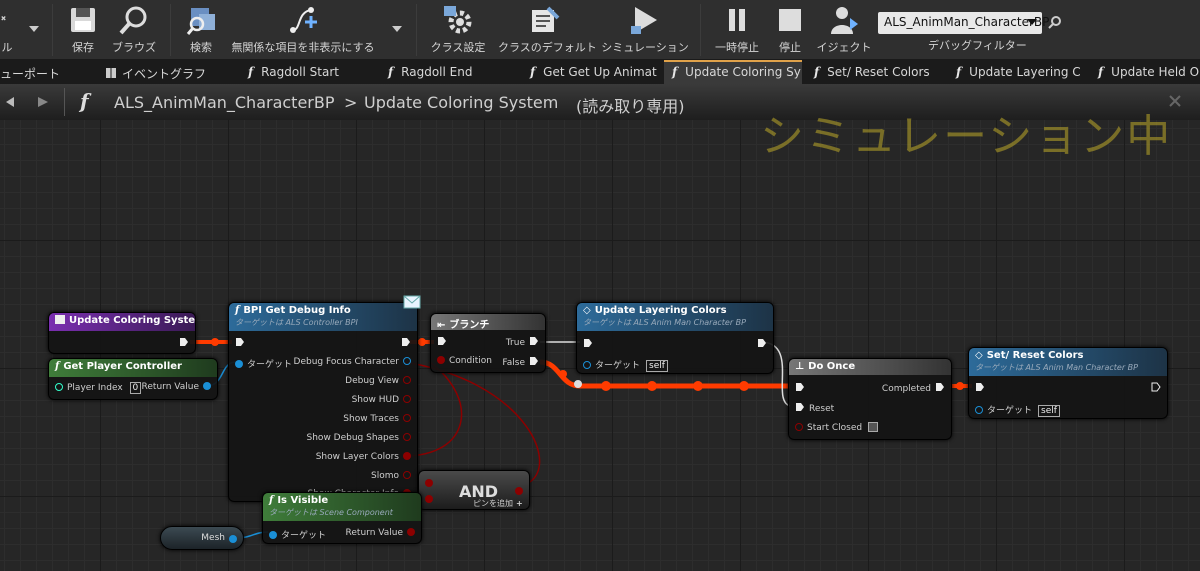 This screenshot has height=571, width=1200. Describe the element at coordinates (963, 23) in the screenshot. I see `debug-object-select: ALS_AnimMan_CharacterBP` at that location.